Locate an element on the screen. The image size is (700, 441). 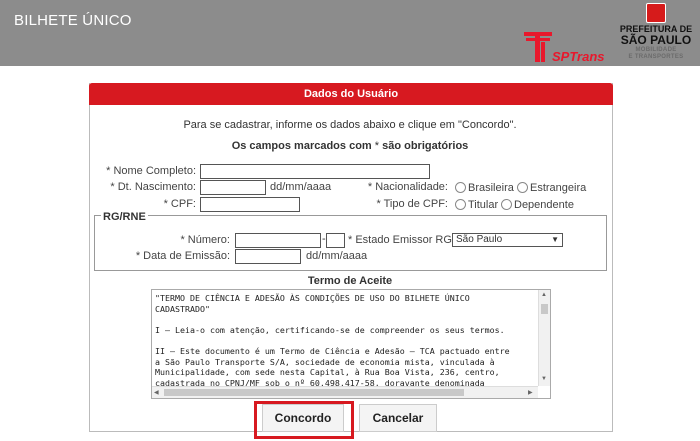
rg-legend: RG/RNE is located at coordinates (124, 217).